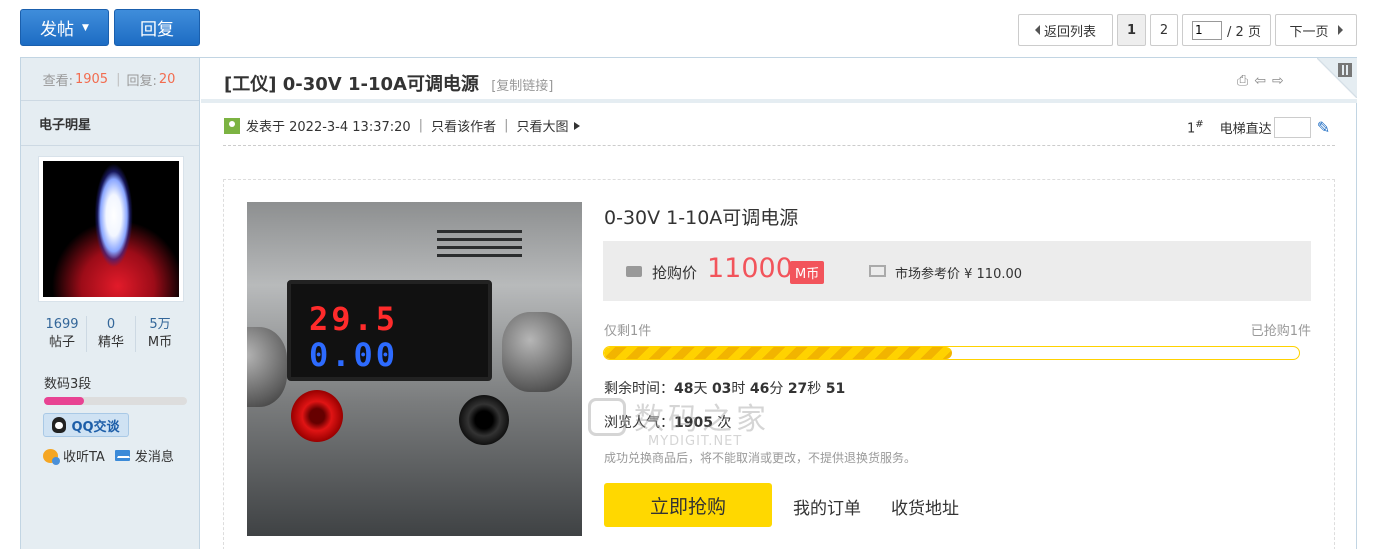 The width and height of the screenshot is (1379, 549). I want to click on back-to-list-button: 返回列表, so click(1065, 30).